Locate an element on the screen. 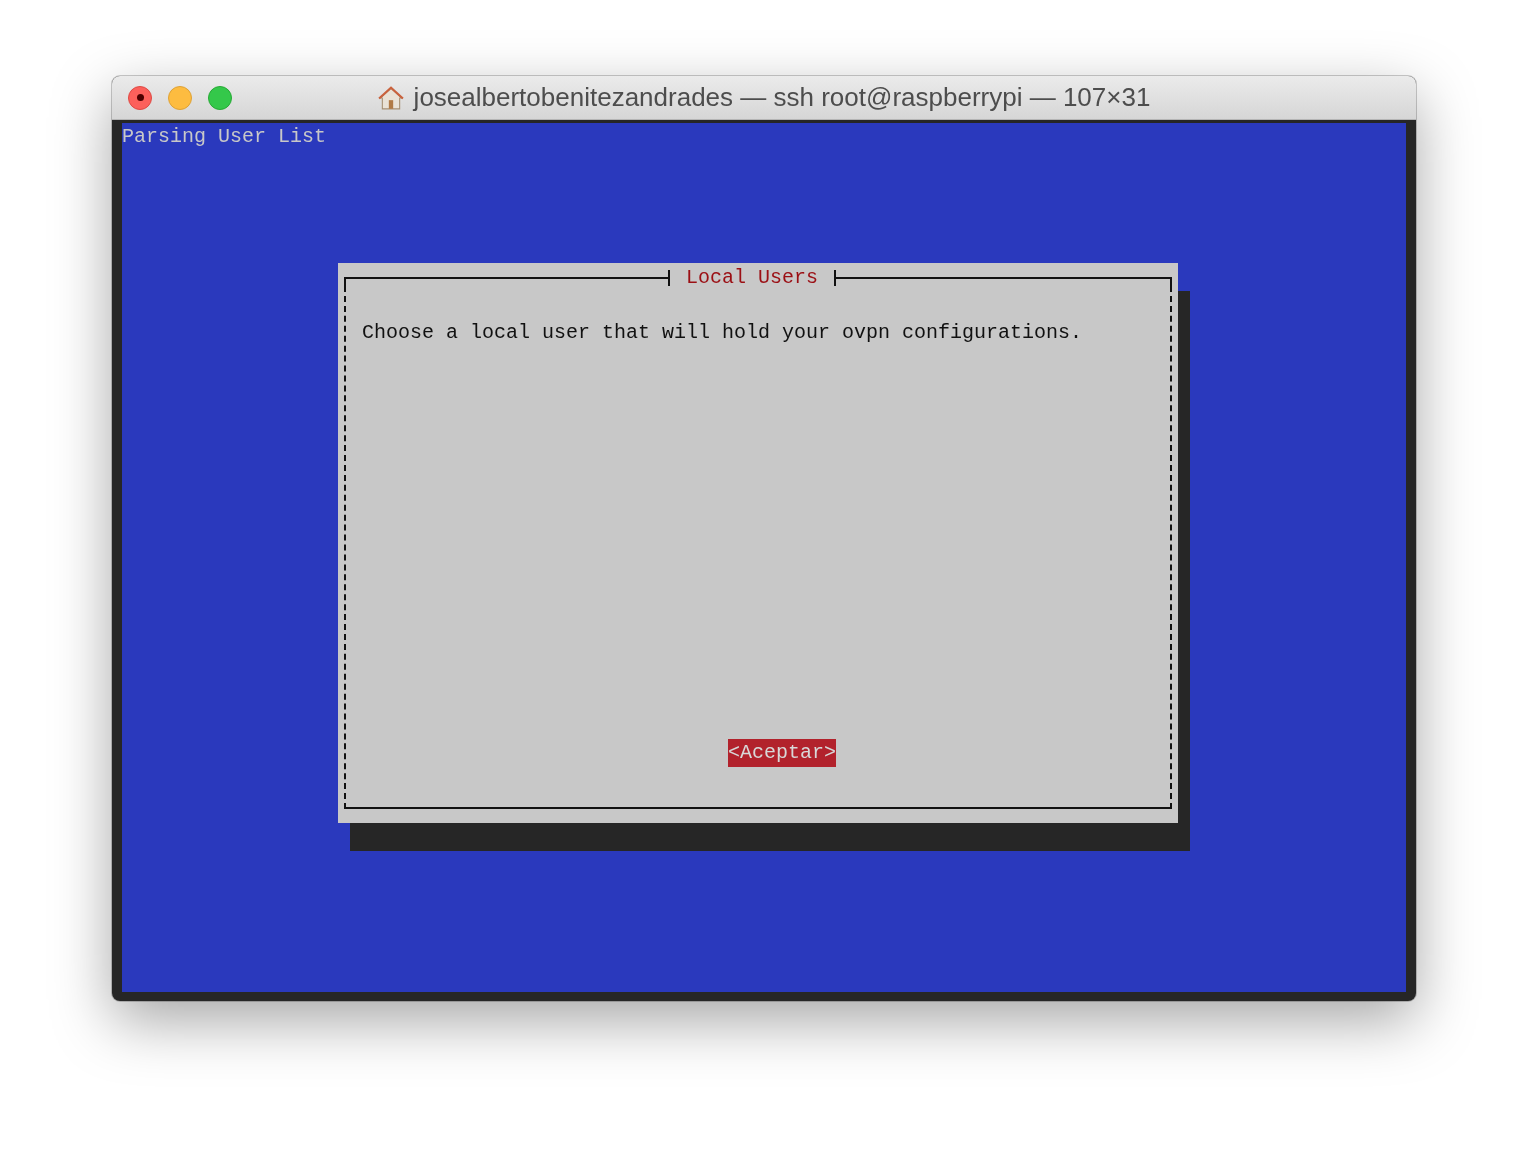 The height and width of the screenshot is (1150, 1528). window-title: josealbertobenitezandrades — ssh root@raspberrypi — 107×31 is located at coordinates (782, 97).